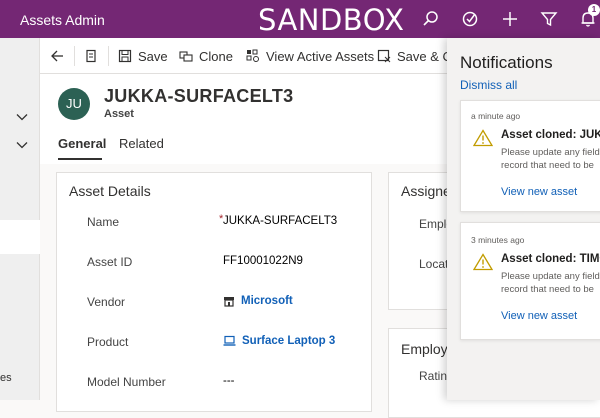 This screenshot has width=600, height=418. Describe the element at coordinates (498, 240) in the screenshot. I see `notification-time: 3 minutes ago` at that location.